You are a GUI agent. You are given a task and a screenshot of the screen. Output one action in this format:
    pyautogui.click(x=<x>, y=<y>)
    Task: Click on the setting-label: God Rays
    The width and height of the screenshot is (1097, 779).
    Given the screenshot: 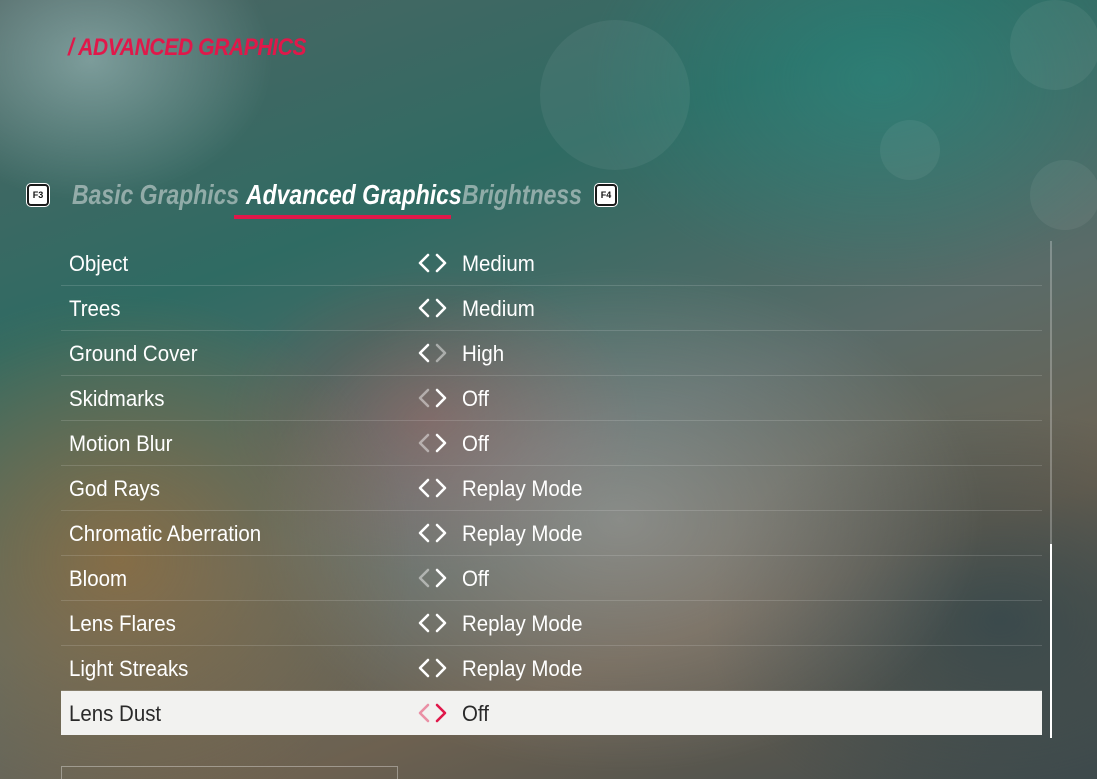 What is the action you would take?
    pyautogui.click(x=114, y=488)
    